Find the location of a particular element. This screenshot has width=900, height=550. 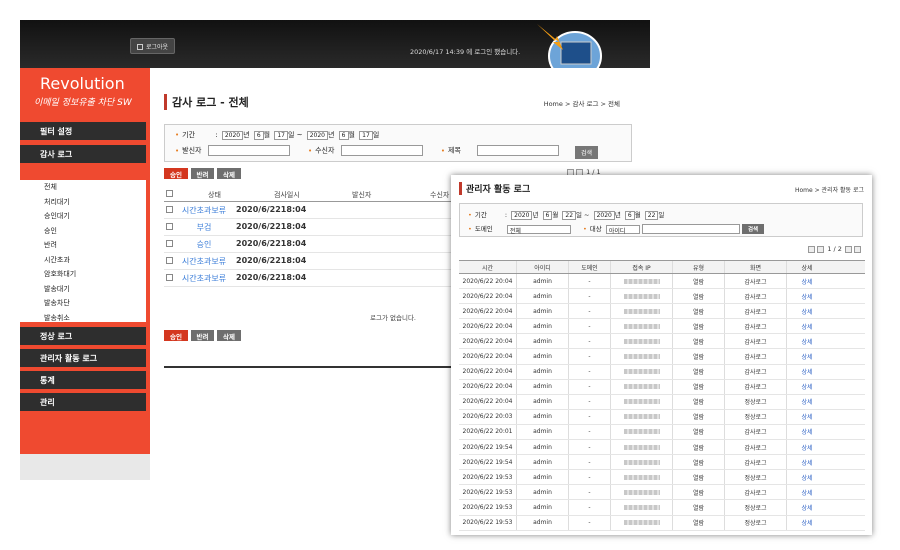

menu-filter-settings: 필터 설정 is located at coordinates (83, 131).